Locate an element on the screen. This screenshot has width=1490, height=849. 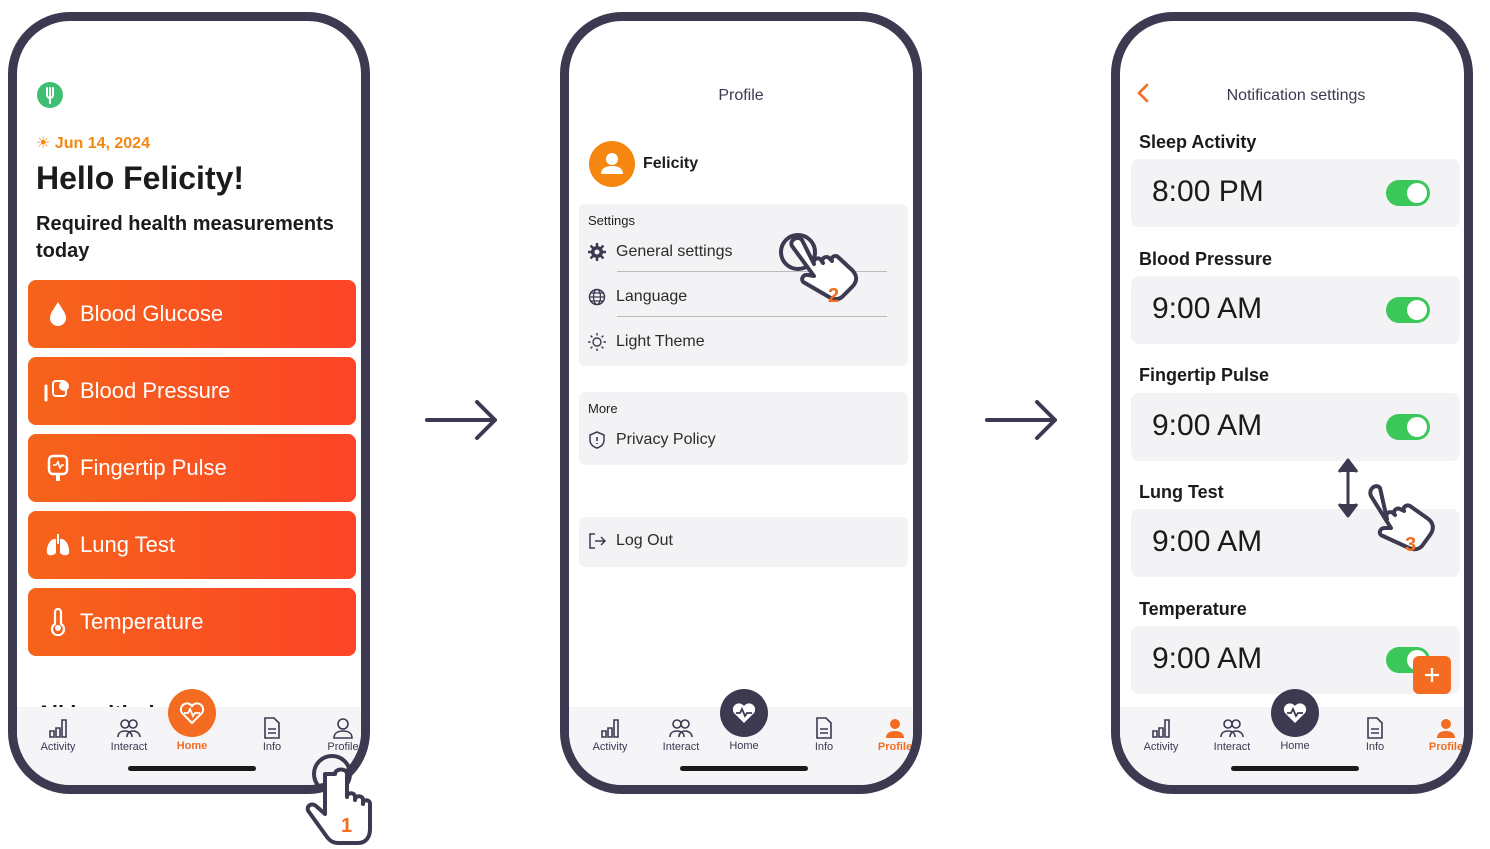
card-label: Blood Glucose is located at coordinates (152, 313).